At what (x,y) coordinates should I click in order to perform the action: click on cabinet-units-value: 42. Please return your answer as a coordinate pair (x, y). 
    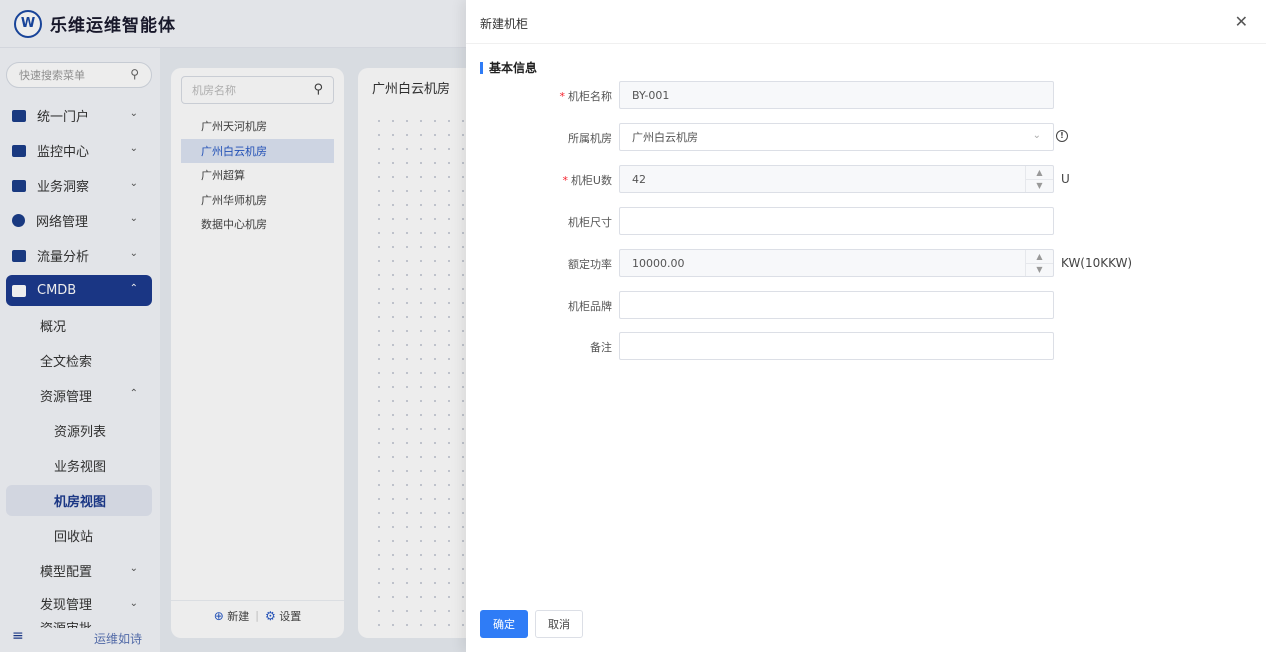
    Looking at the image, I should click on (639, 179).